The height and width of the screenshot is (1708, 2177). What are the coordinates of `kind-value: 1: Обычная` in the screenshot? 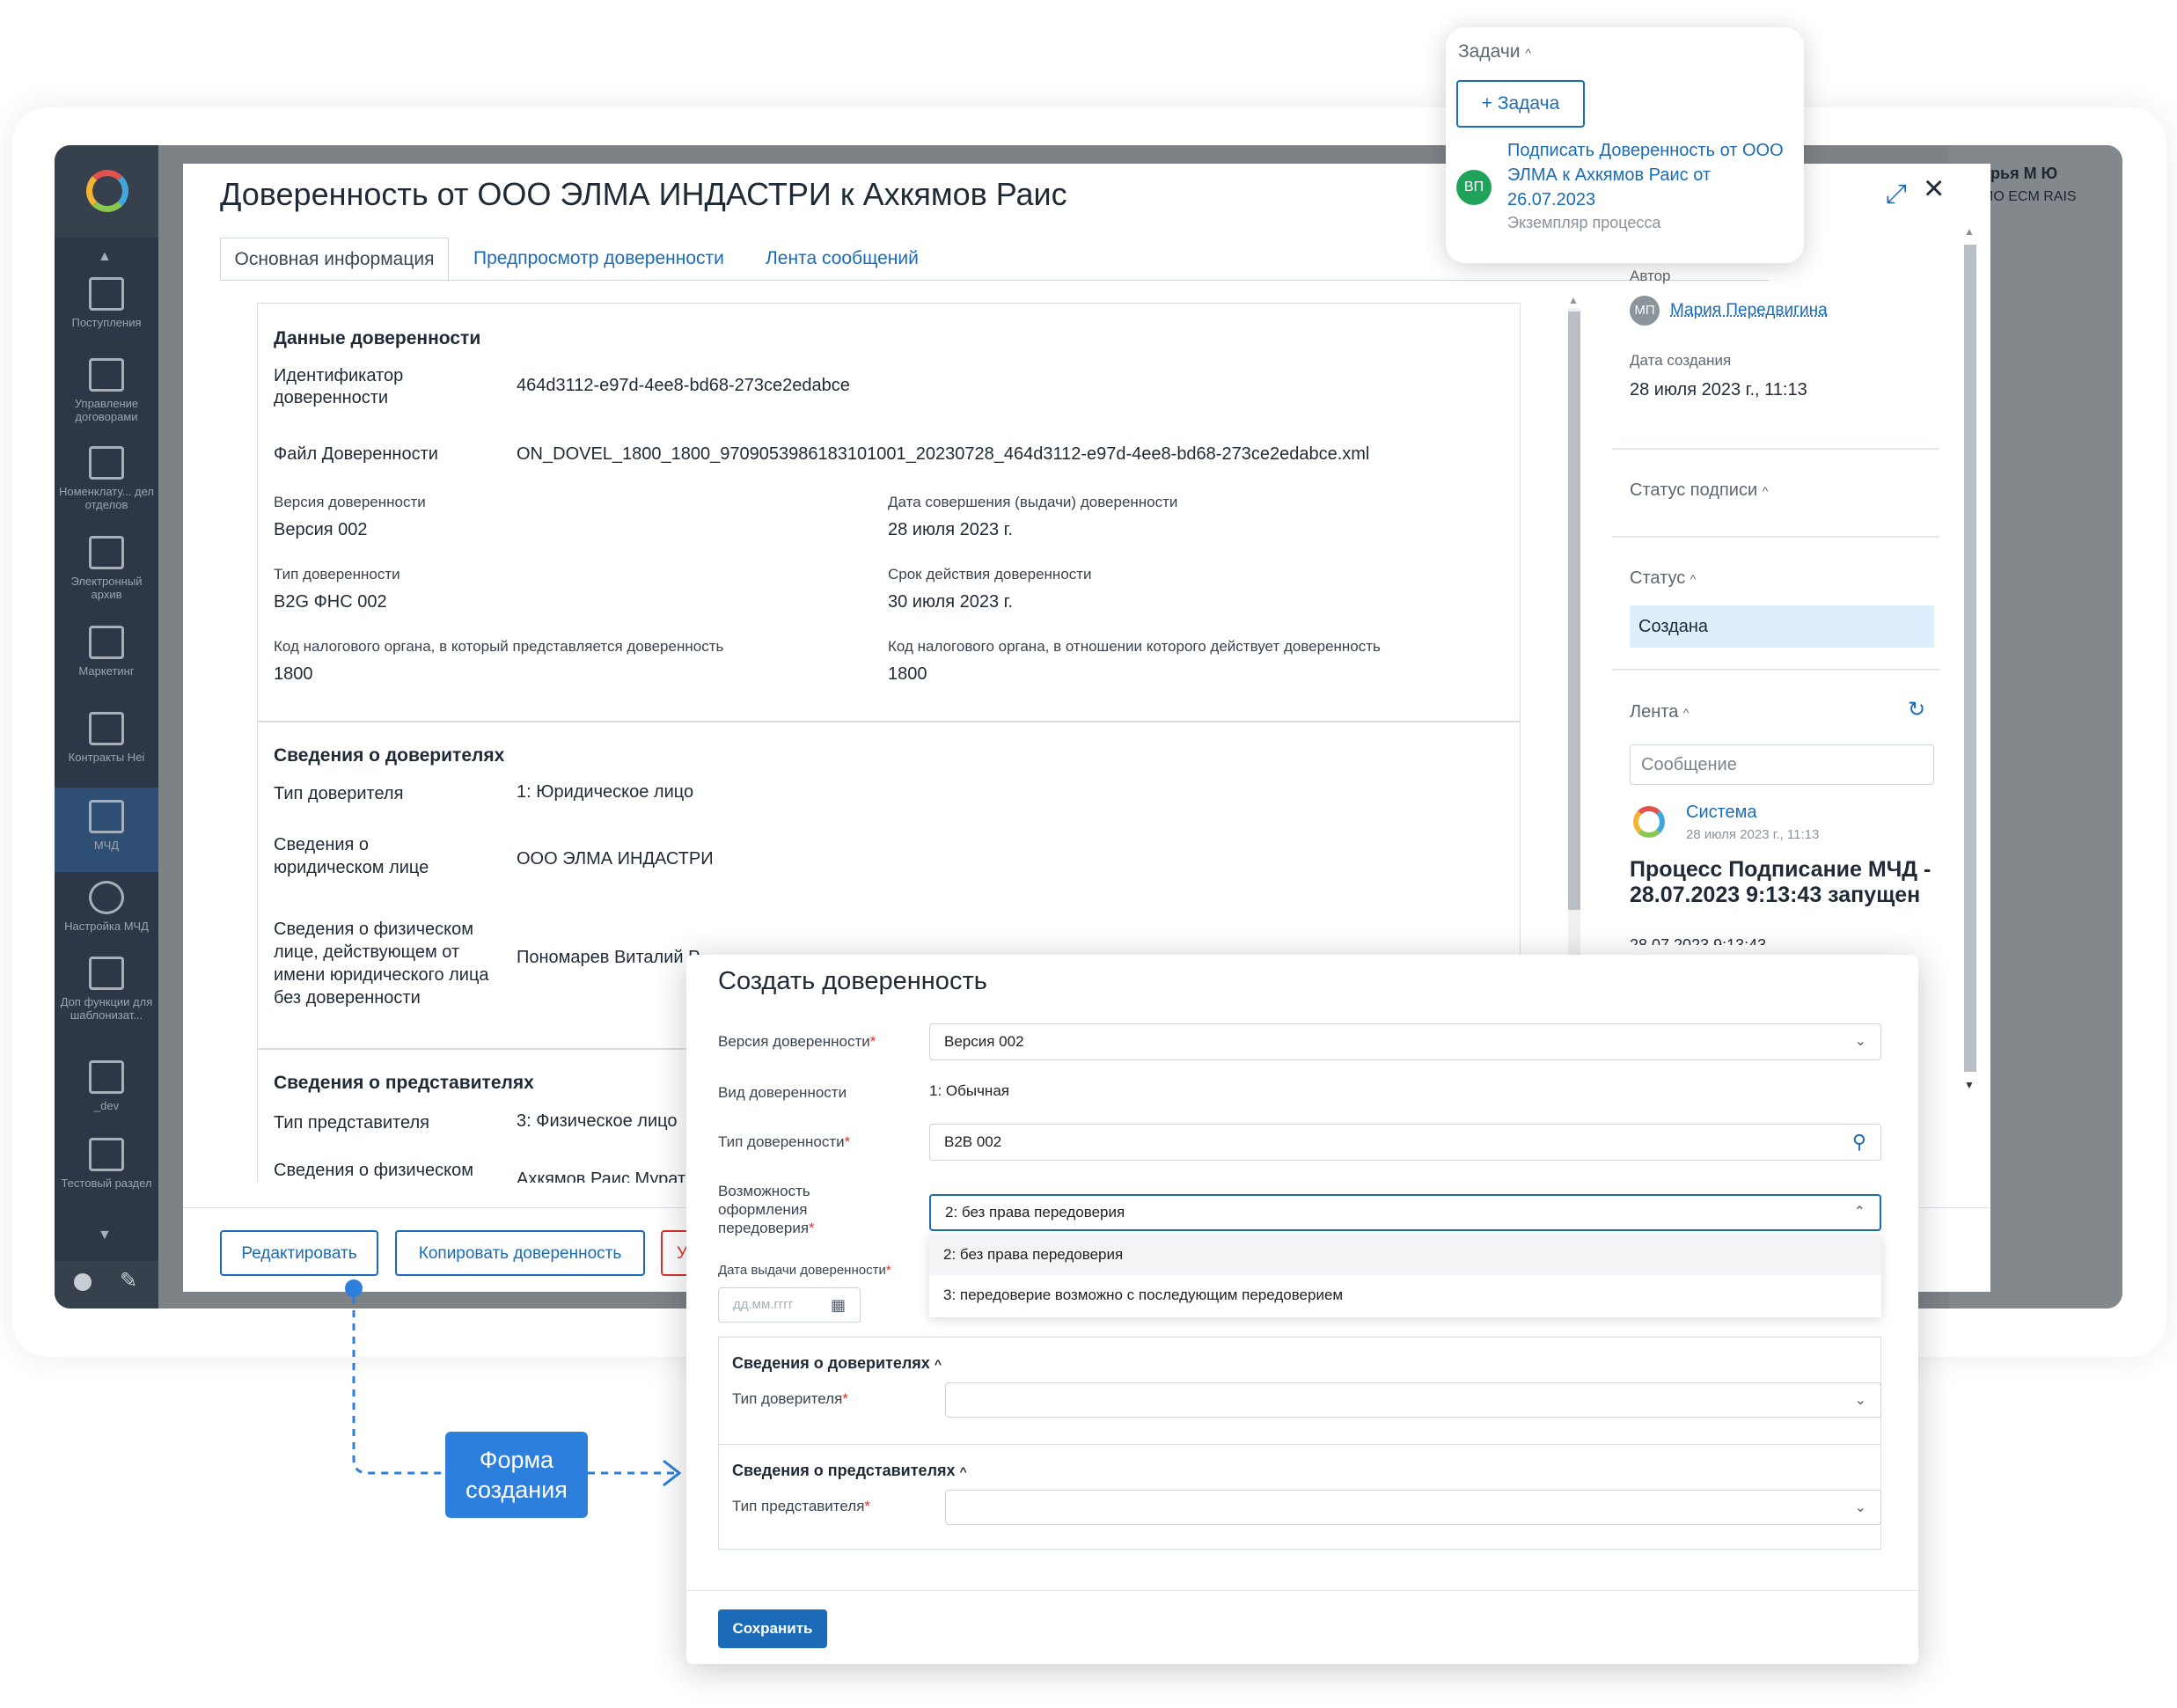 It's located at (969, 1090).